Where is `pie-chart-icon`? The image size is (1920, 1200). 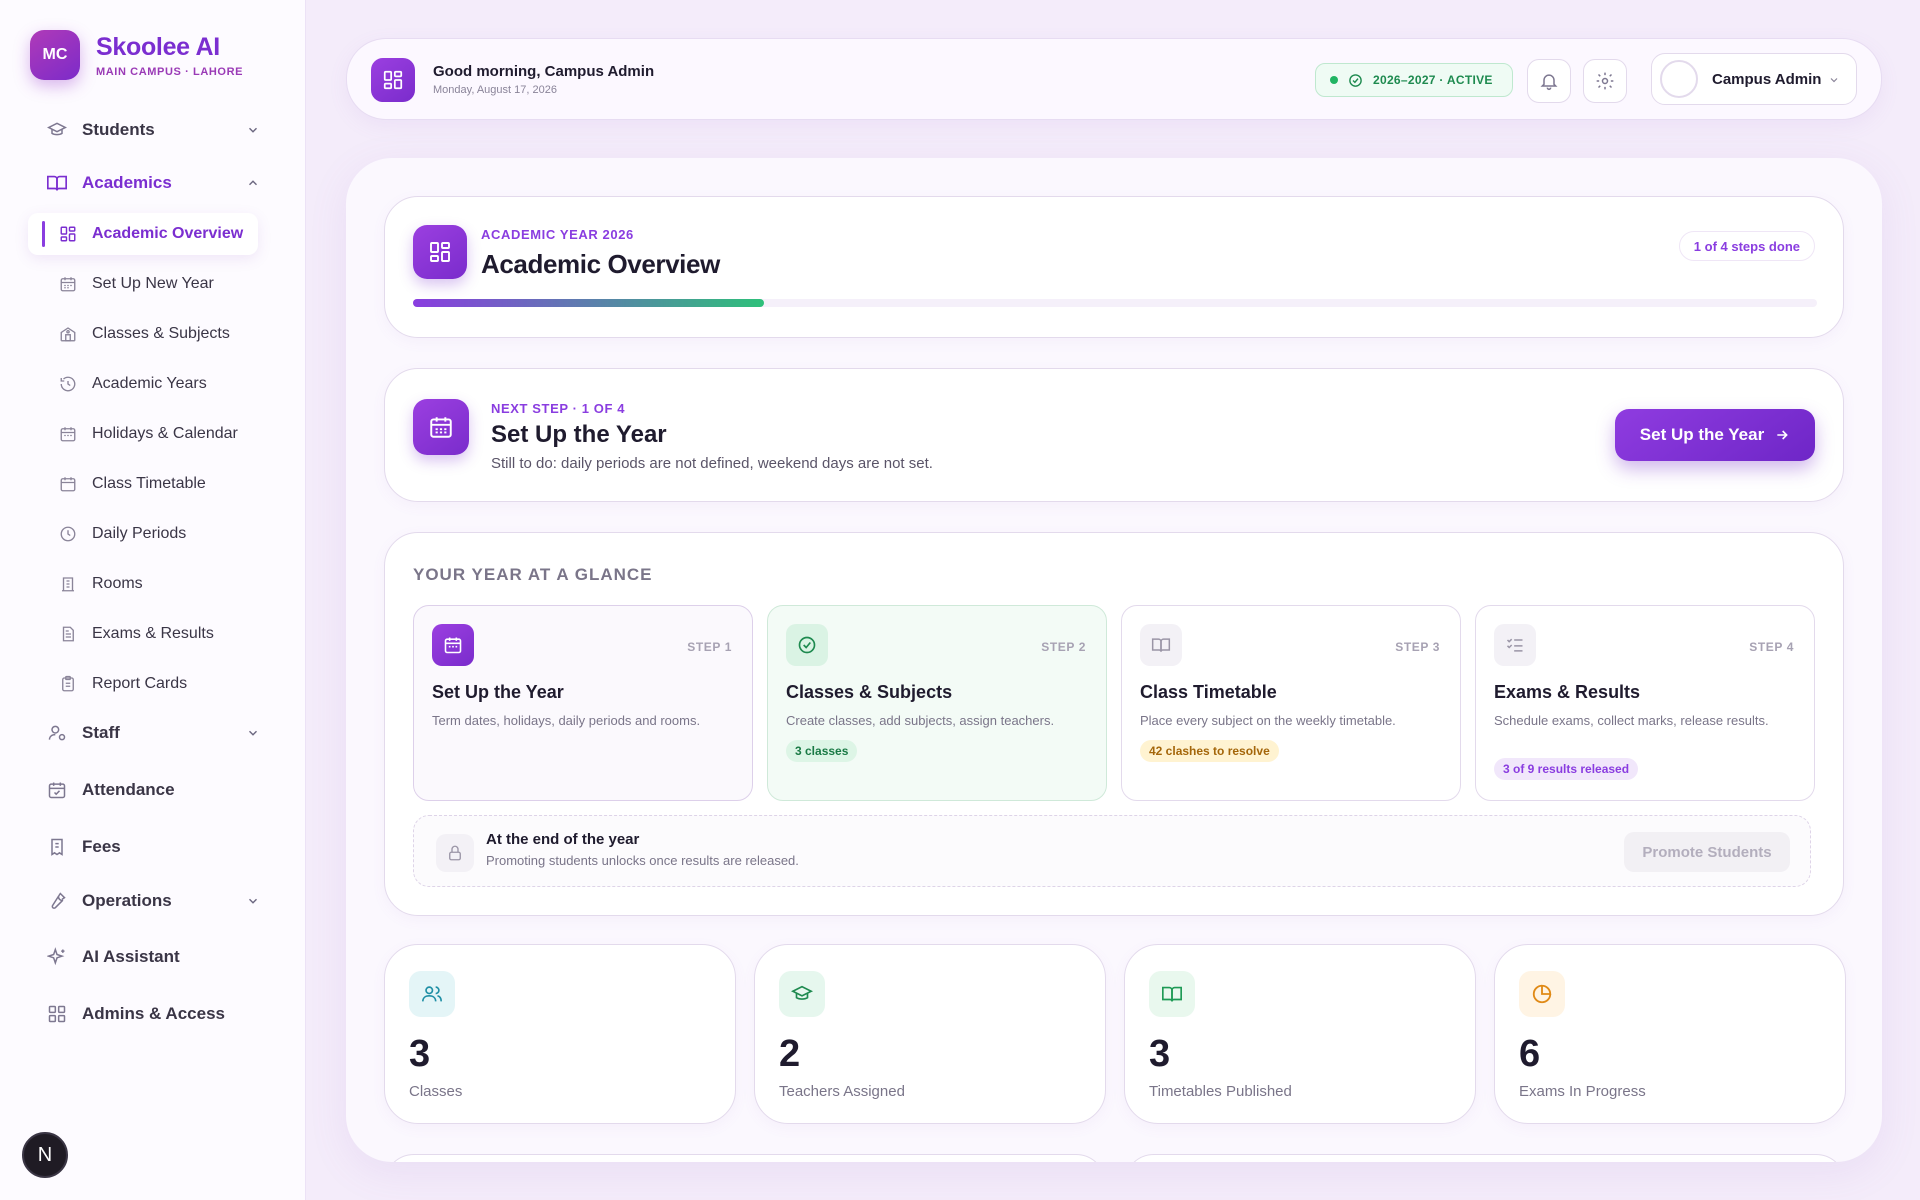
pie-chart-icon is located at coordinates (1542, 994).